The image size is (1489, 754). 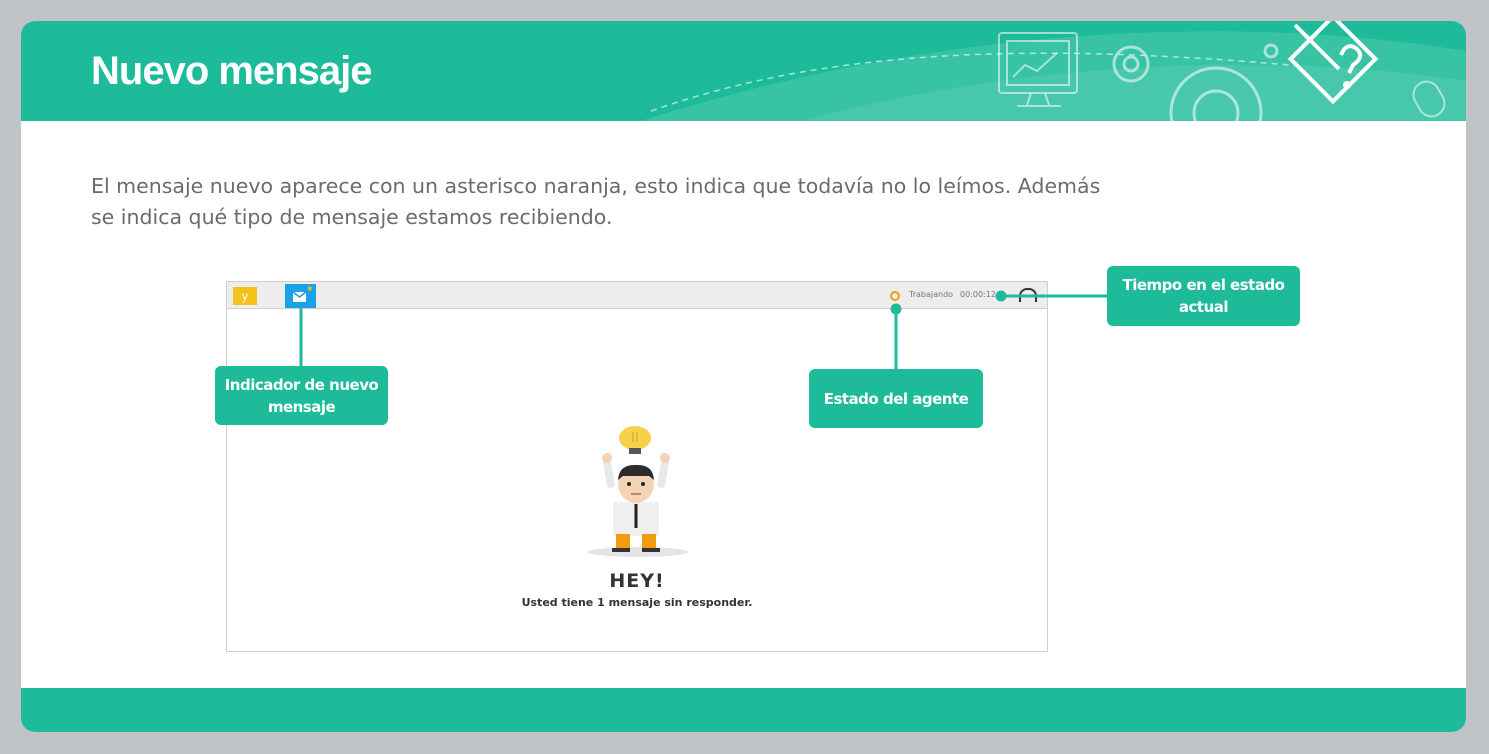 What do you see at coordinates (637, 581) in the screenshot?
I see `empty-state-heading: HEY!` at bounding box center [637, 581].